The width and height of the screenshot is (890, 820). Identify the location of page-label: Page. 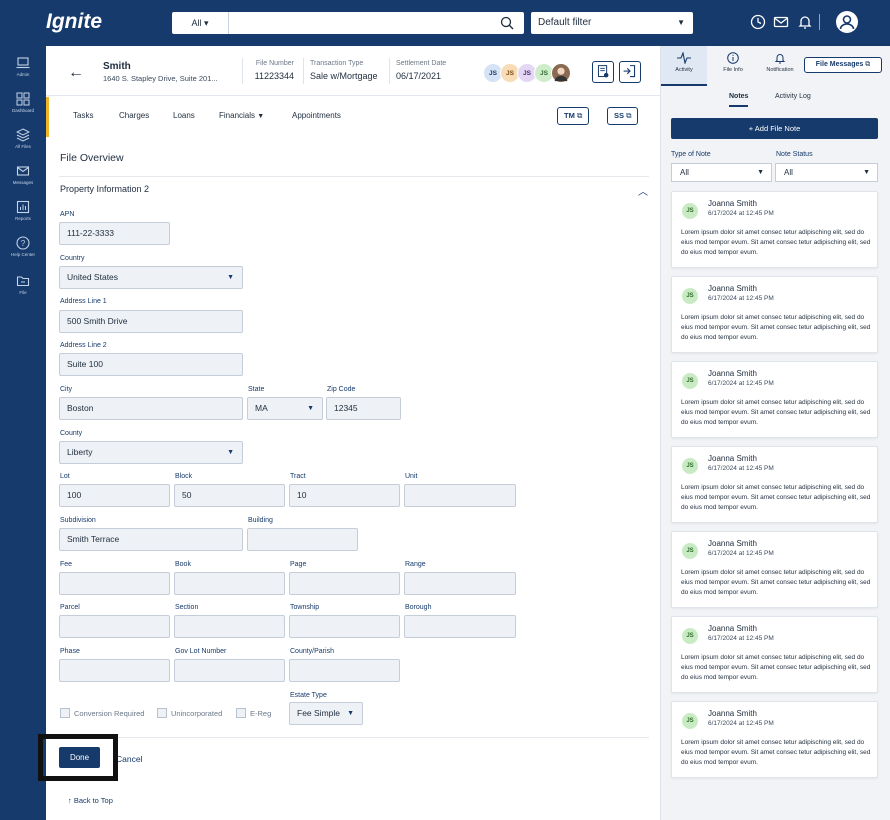
(298, 564).